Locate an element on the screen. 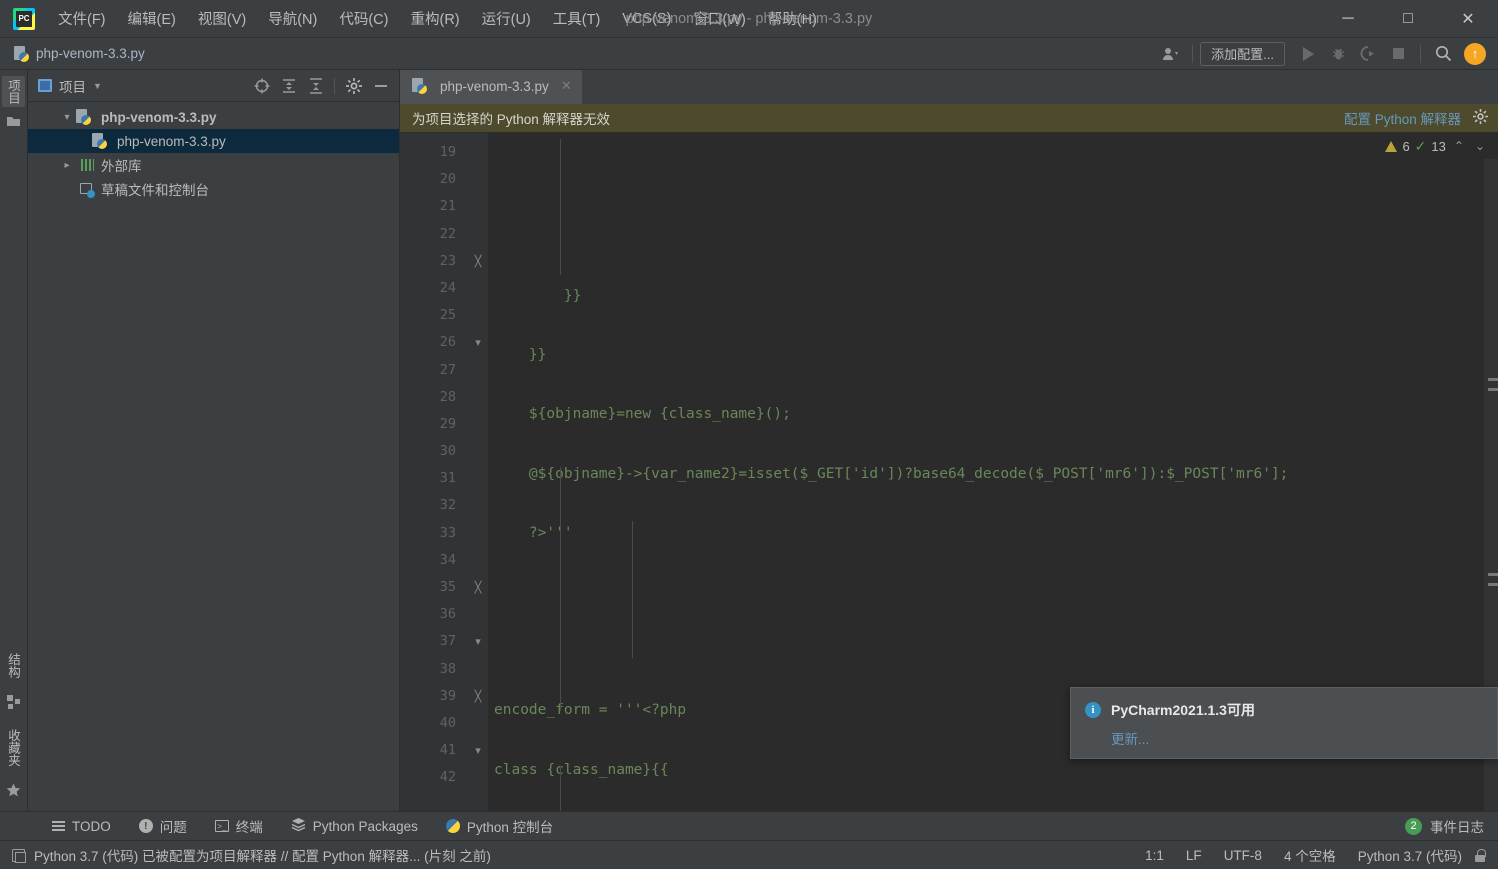  indent-setting: 4 个空格 is located at coordinates (1310, 855).